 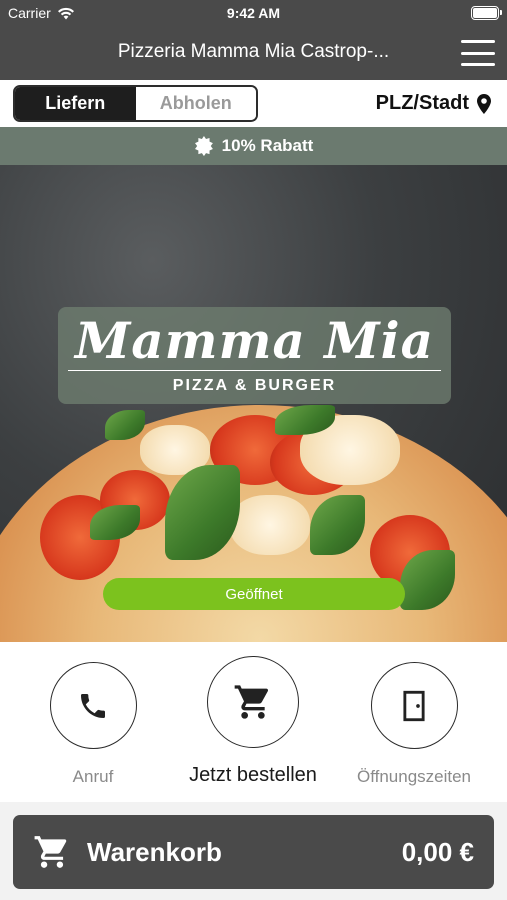 What do you see at coordinates (195, 103) in the screenshot?
I see `pickup-tab: Abholen` at bounding box center [195, 103].